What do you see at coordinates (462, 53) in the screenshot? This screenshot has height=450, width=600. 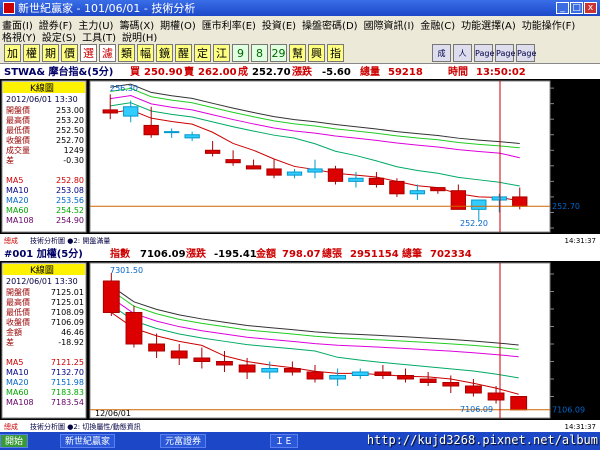 I see `toolbar-page-button: 人` at bounding box center [462, 53].